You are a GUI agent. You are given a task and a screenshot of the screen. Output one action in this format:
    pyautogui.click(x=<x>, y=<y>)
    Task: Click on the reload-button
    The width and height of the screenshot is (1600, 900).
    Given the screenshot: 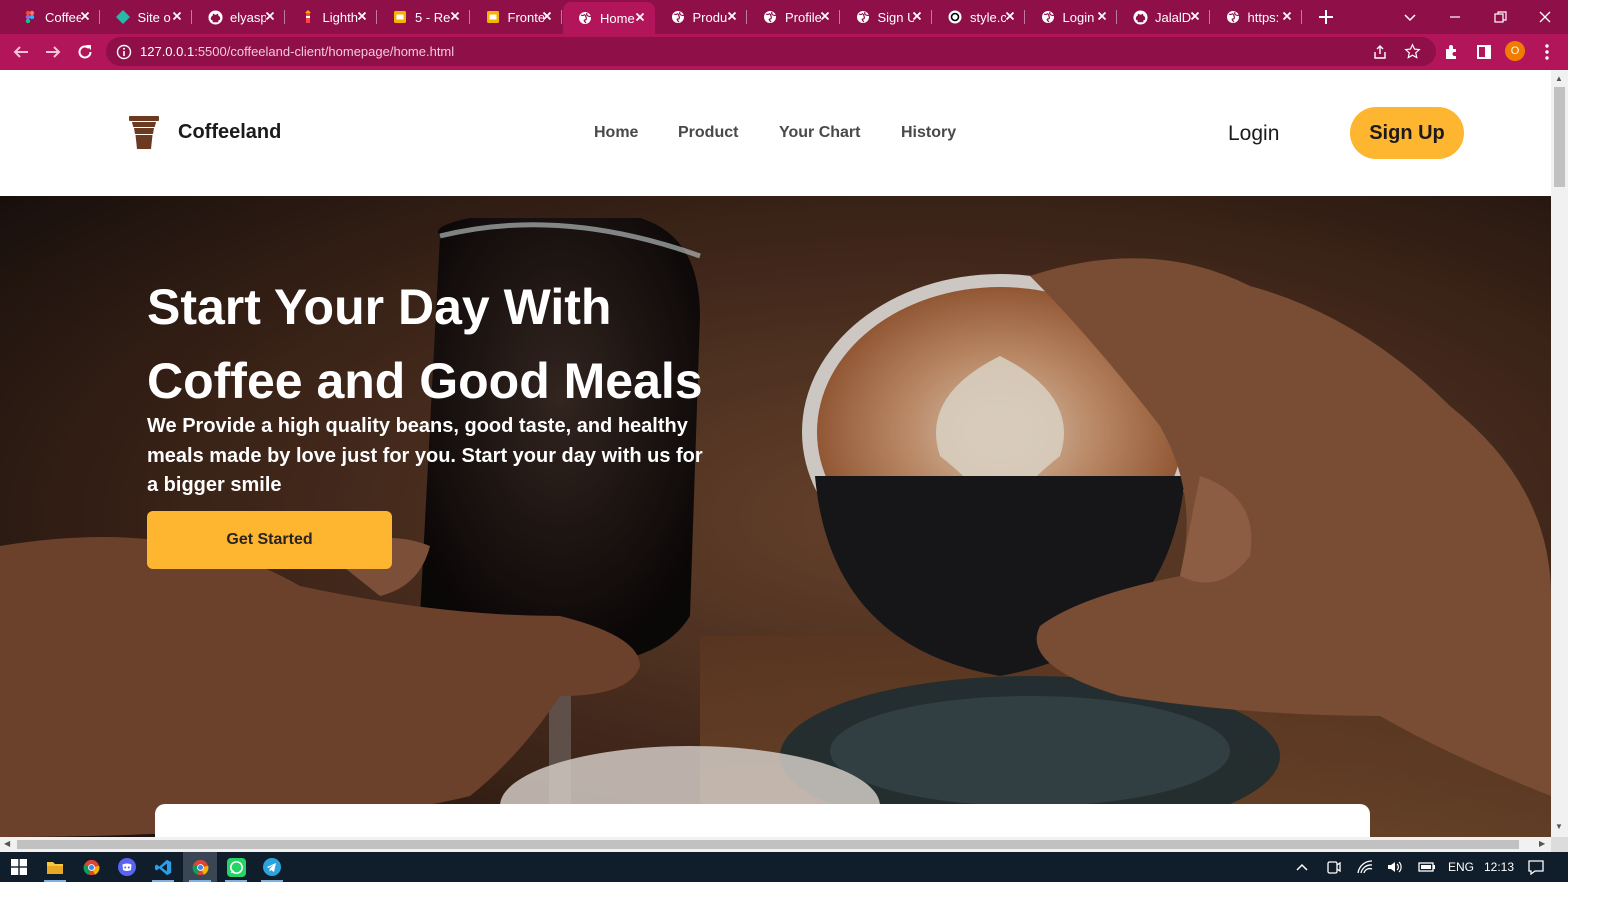 What is the action you would take?
    pyautogui.click(x=85, y=52)
    